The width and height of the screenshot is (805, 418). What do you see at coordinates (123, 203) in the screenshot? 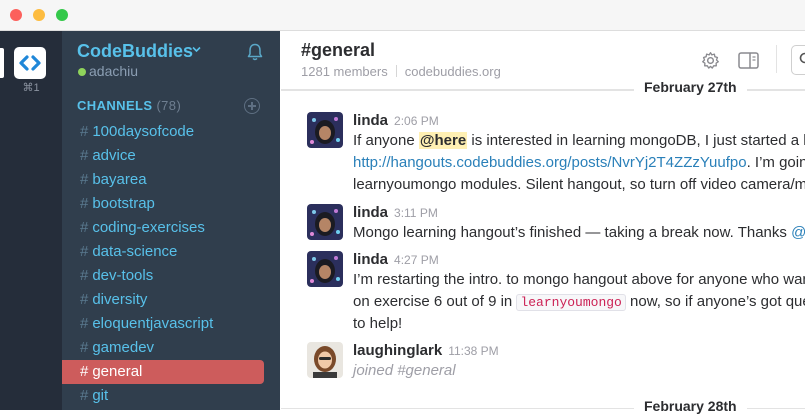
I see `channel-name: bootstrap` at bounding box center [123, 203].